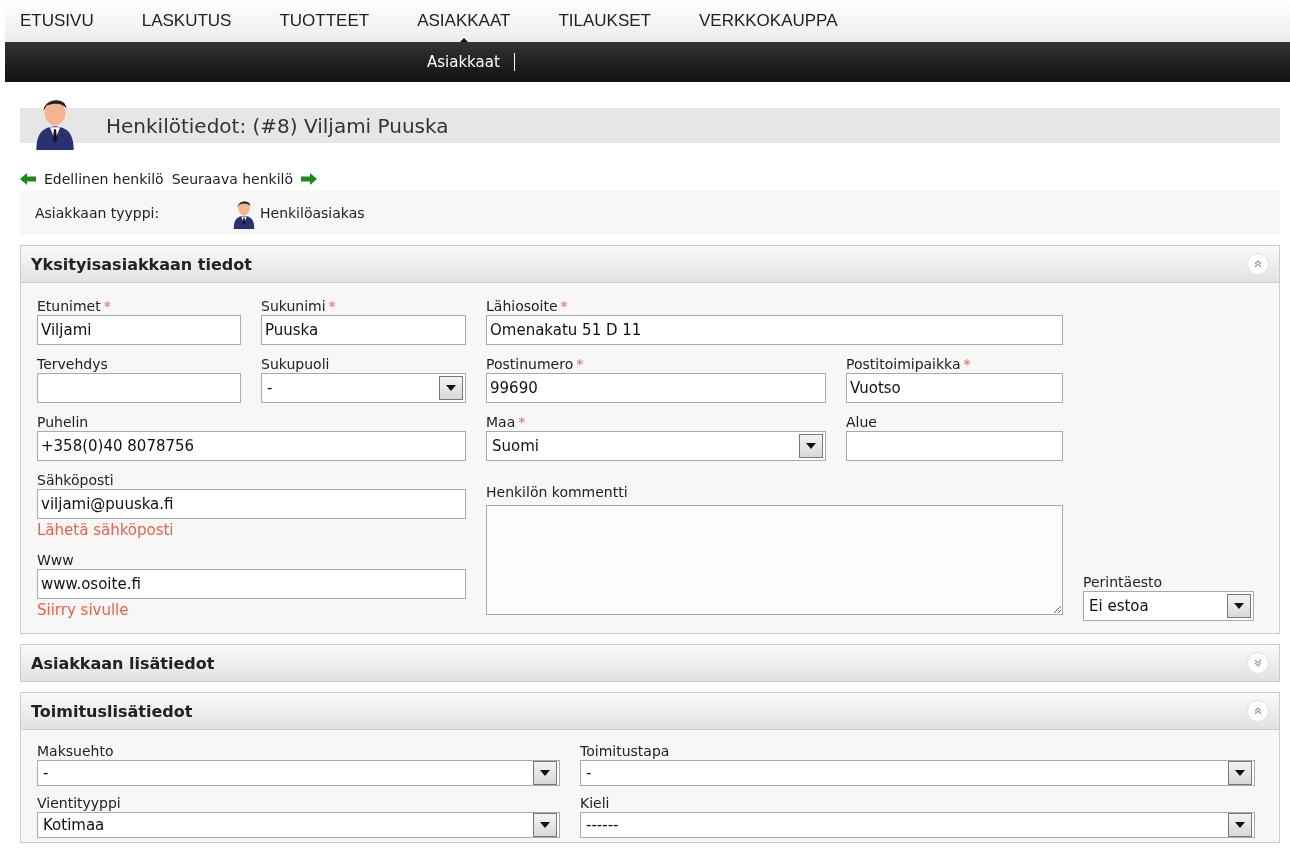 The image size is (1290, 861). I want to click on field-label: Postitoimipaikka *, so click(908, 364).